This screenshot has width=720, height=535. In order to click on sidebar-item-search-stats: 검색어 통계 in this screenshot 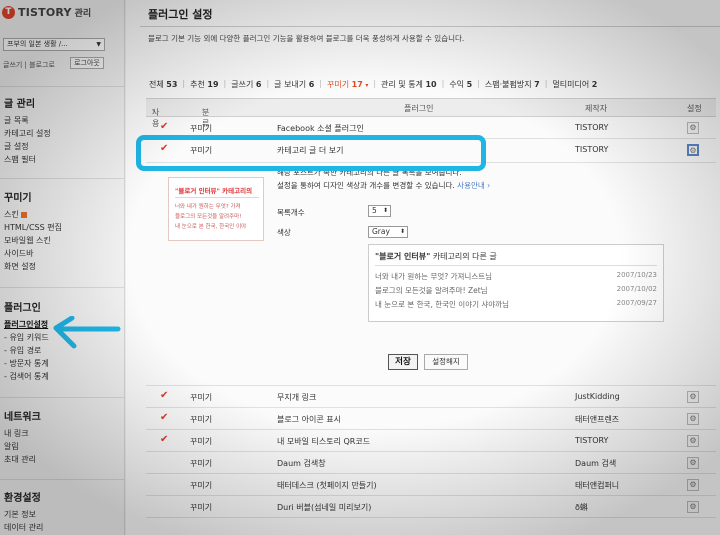, I will do `click(26, 376)`.